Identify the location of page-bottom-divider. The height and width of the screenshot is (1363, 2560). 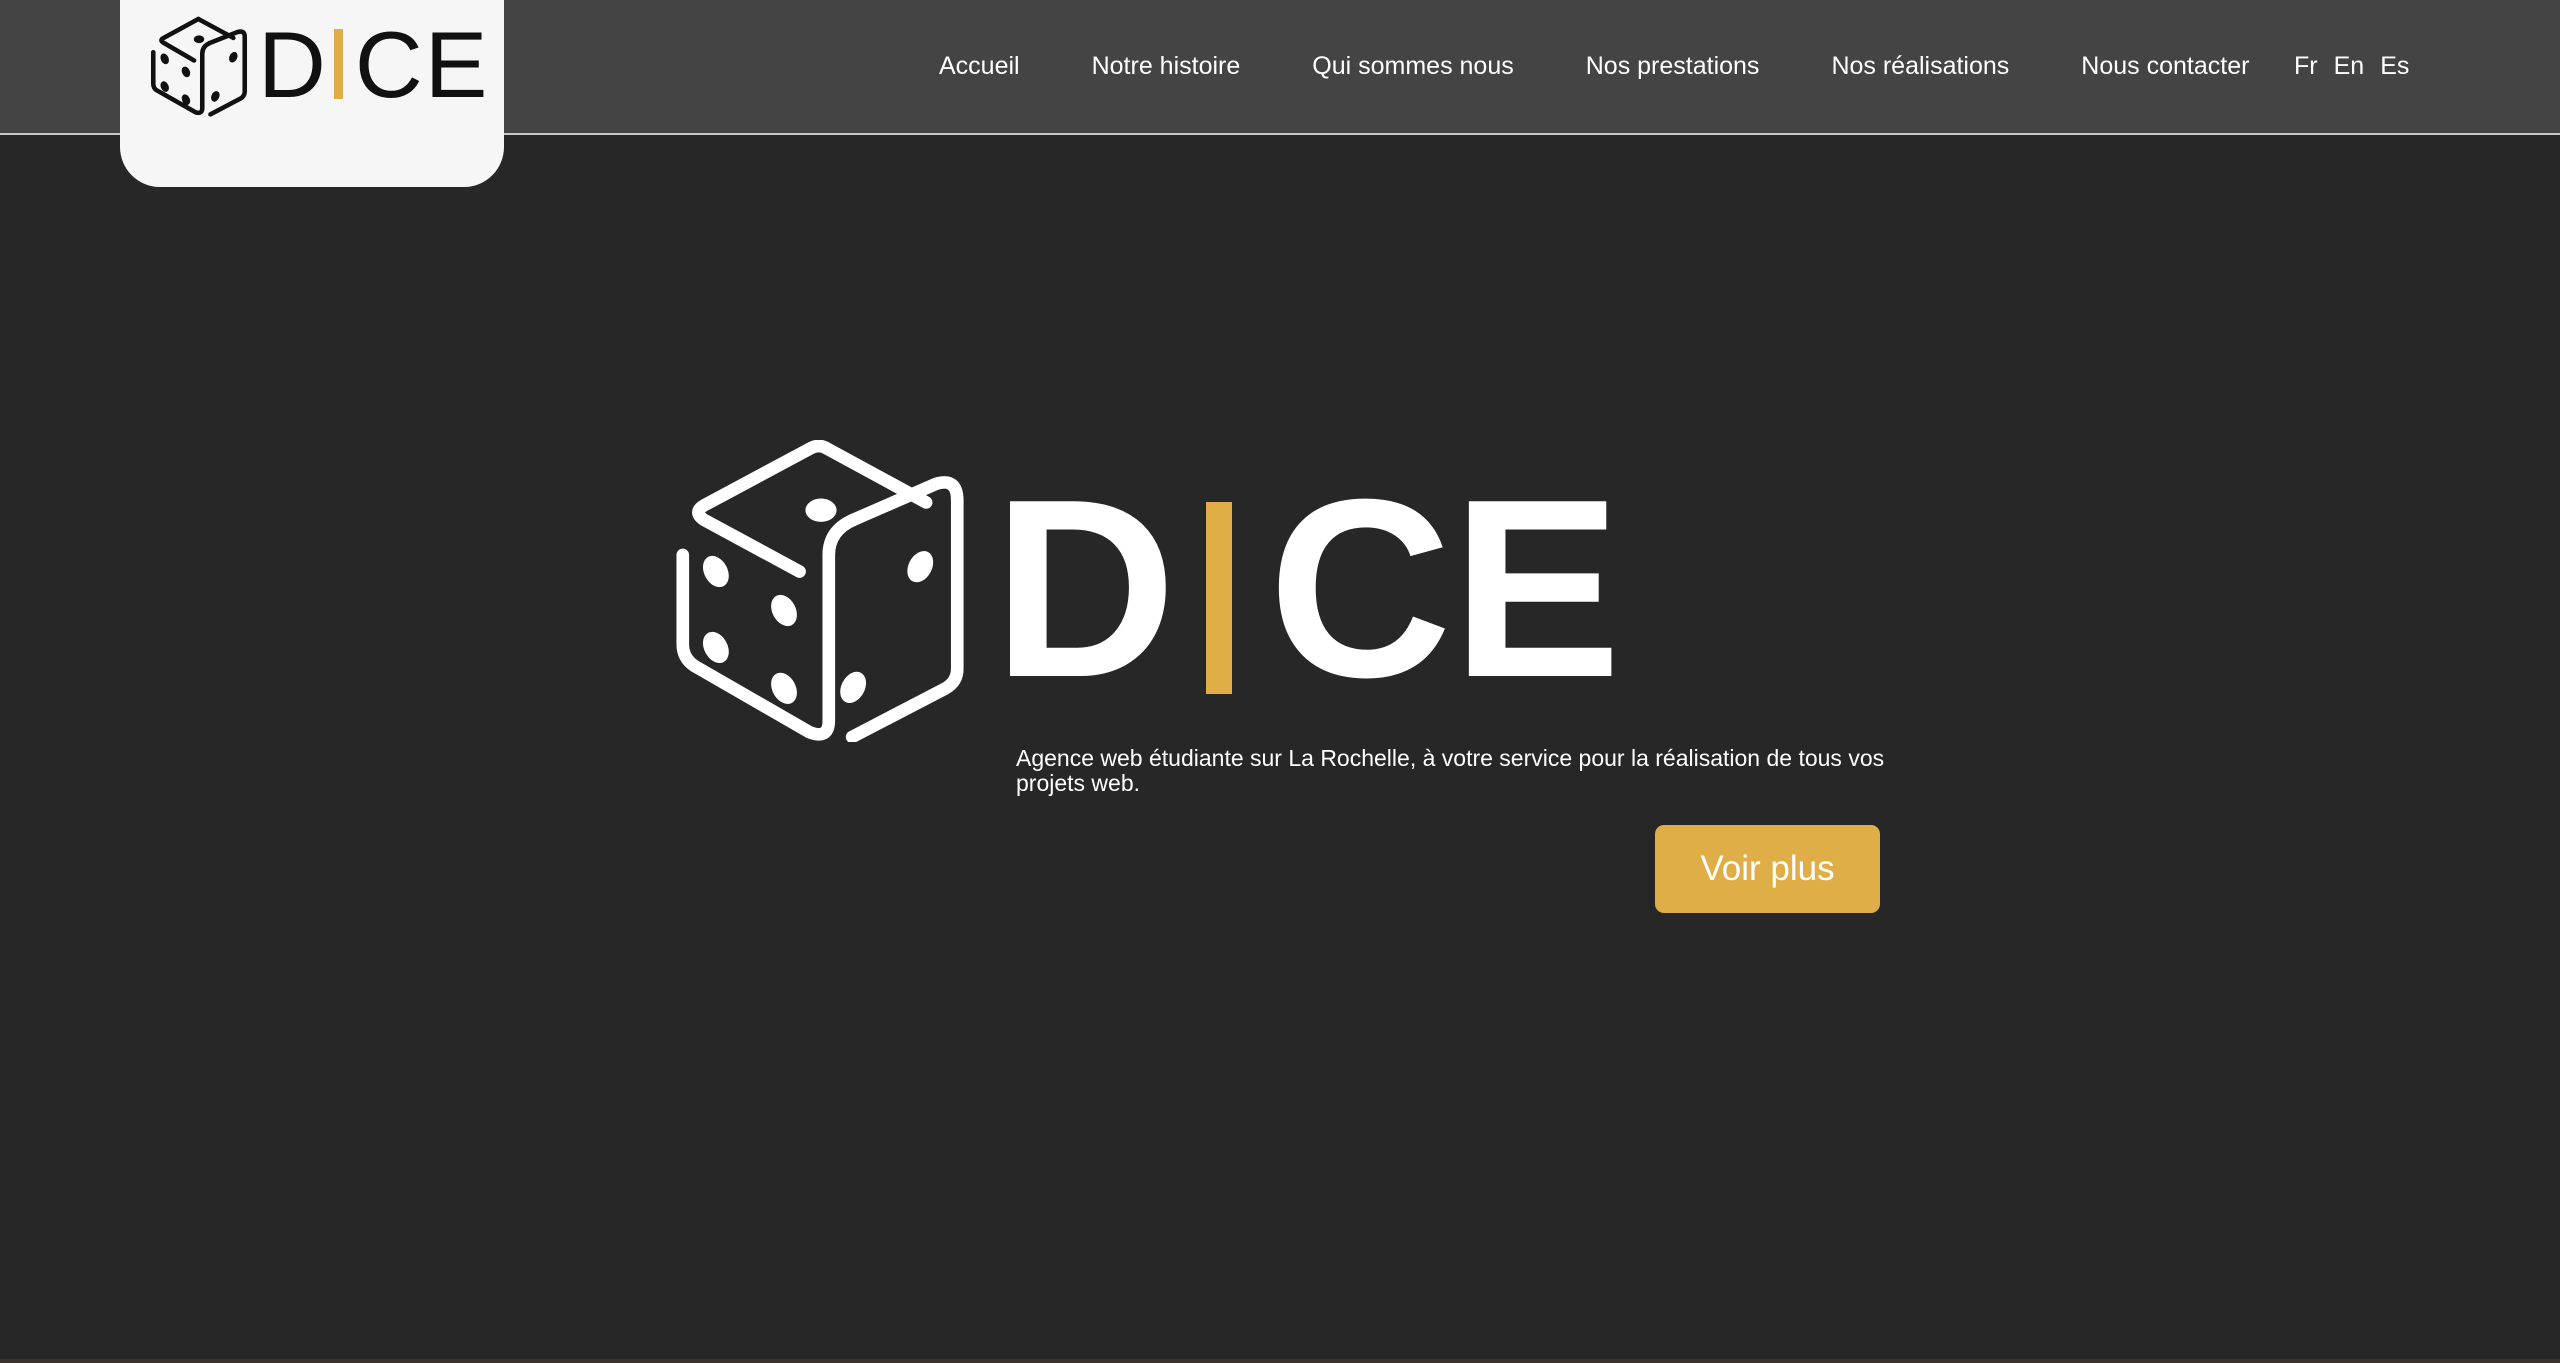
(1280, 1361).